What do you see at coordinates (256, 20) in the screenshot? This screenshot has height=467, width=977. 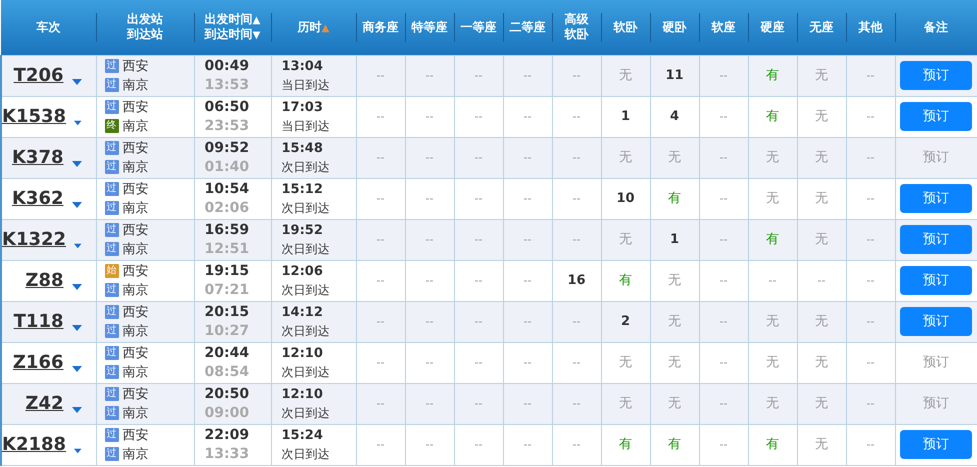 I see `sort-arrow-icon: ▲` at bounding box center [256, 20].